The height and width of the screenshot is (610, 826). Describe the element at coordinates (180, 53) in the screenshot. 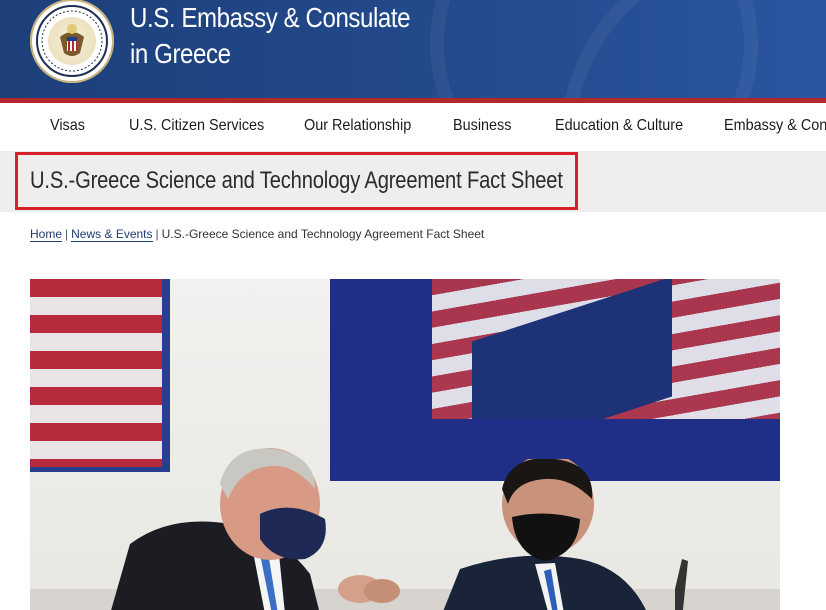

I see `site-title-line2: in Greece` at that location.